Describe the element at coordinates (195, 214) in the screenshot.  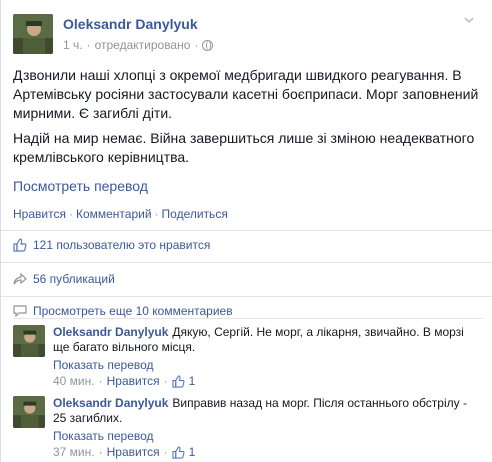
I see `share-link: Поделиться` at that location.